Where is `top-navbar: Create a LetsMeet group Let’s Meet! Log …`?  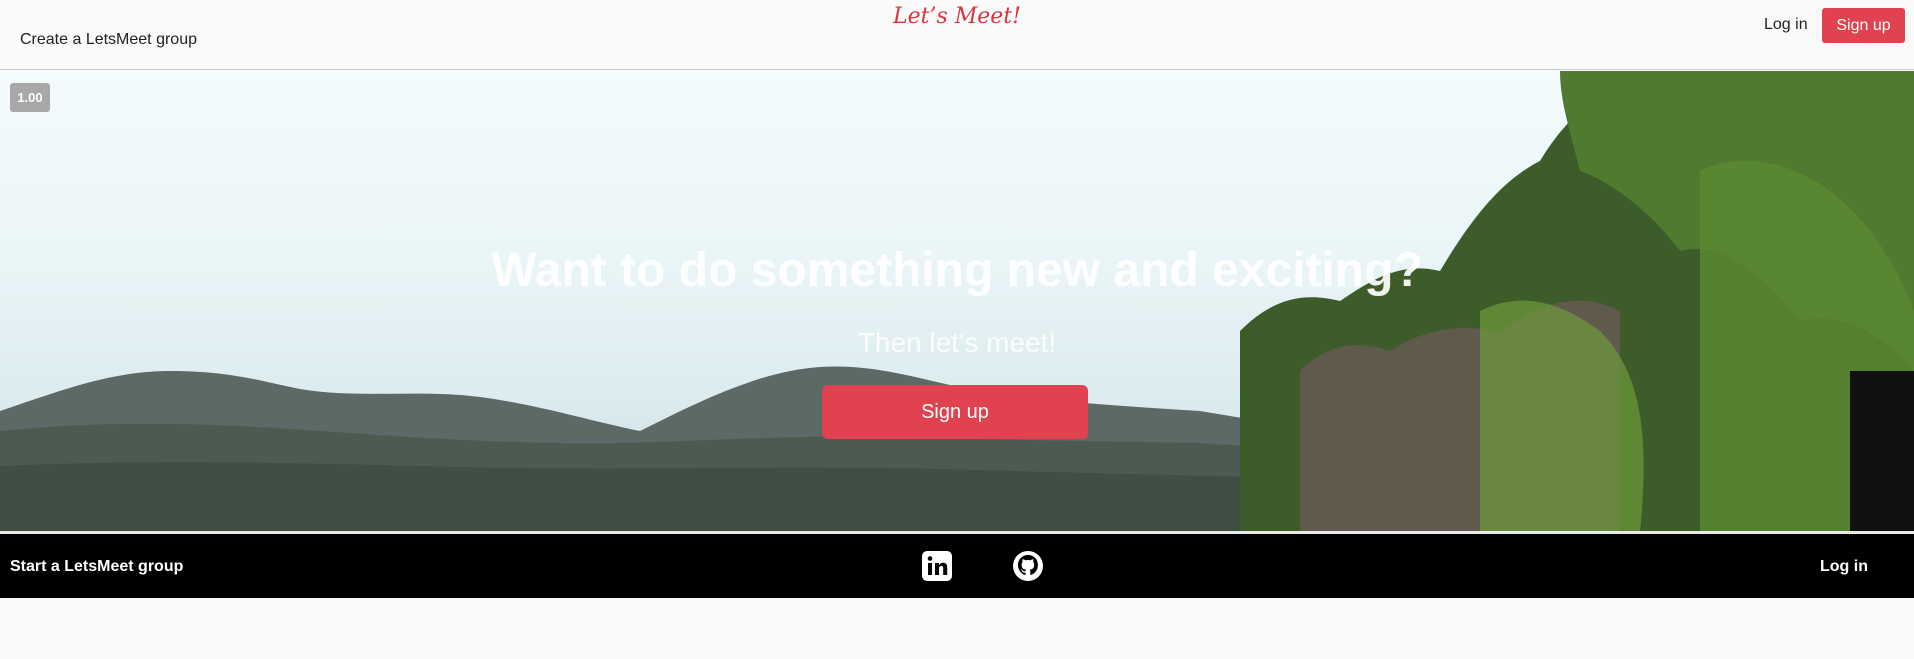 top-navbar: Create a LetsMeet group Let’s Meet! Log … is located at coordinates (957, 35).